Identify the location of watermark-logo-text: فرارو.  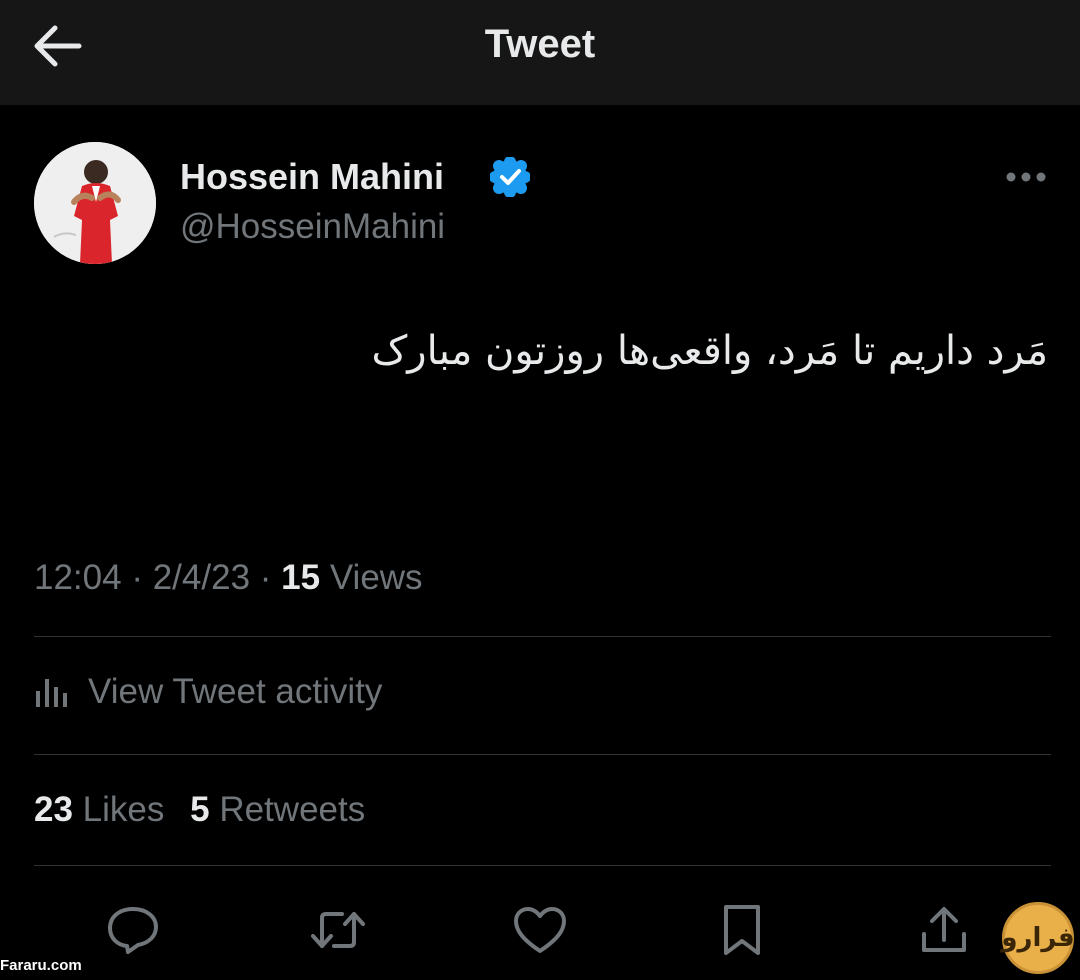
(1038, 938).